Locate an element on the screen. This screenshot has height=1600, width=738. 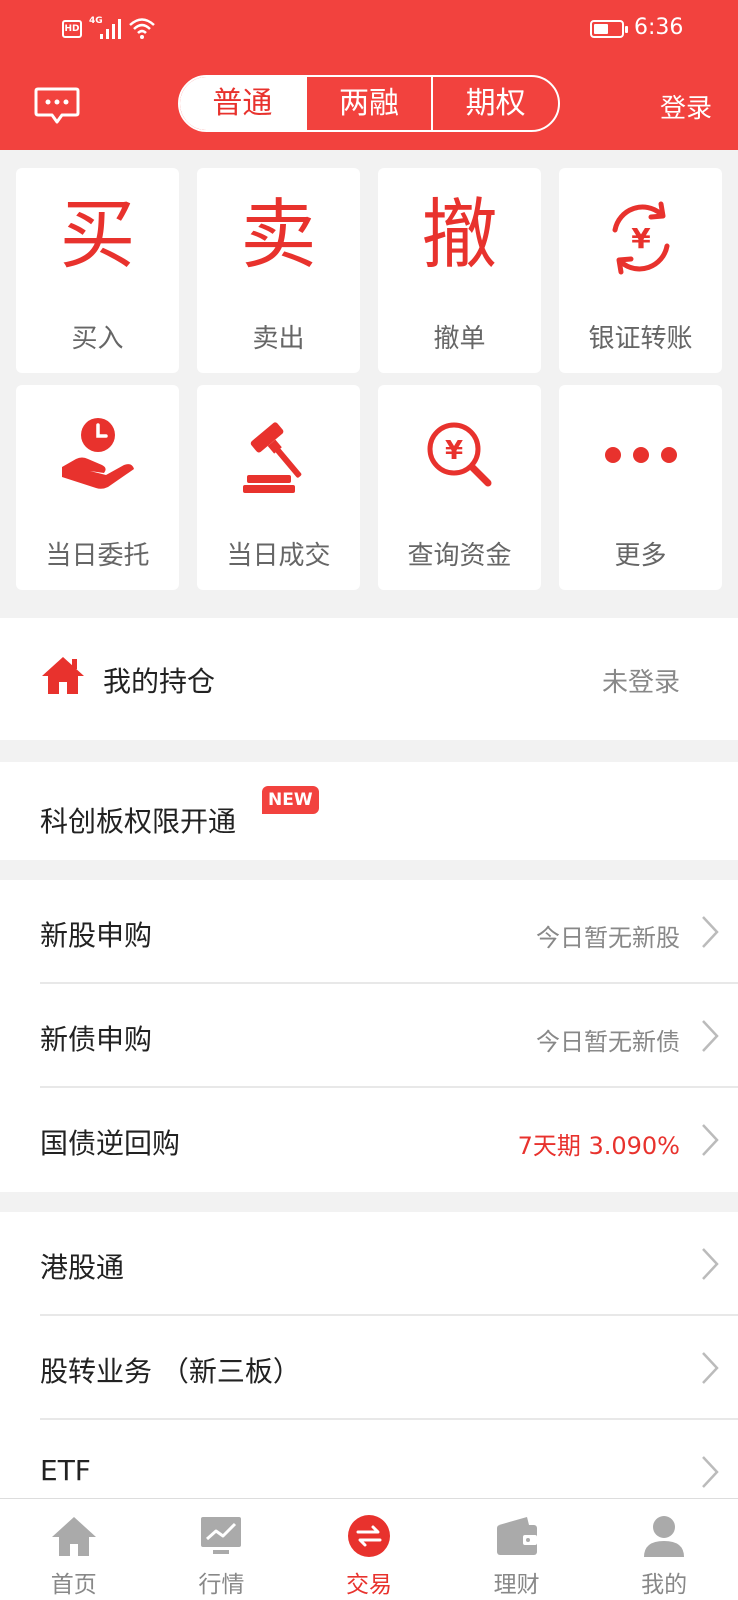
my-holdings-row: 我的持仓 未登录 is located at coordinates (369, 679).